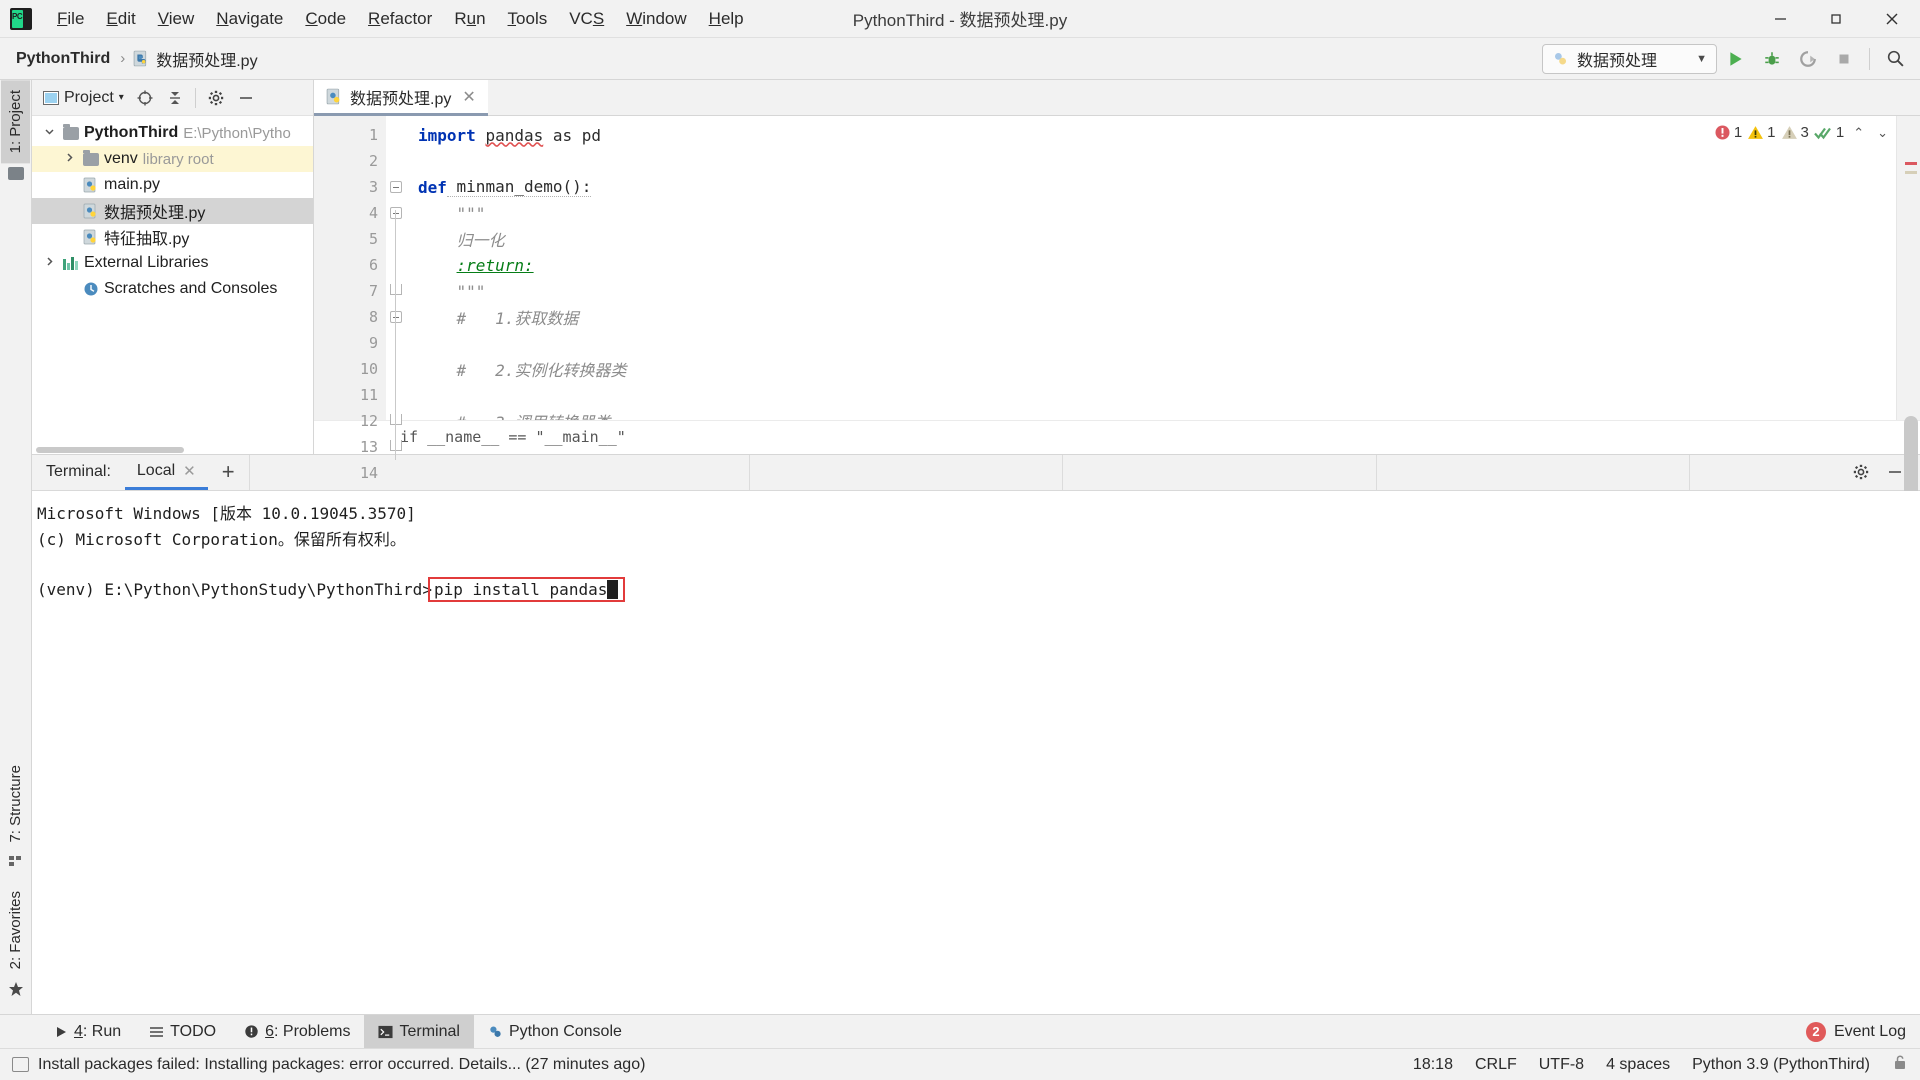  What do you see at coordinates (469, 18) in the screenshot?
I see `menu-run: Run` at bounding box center [469, 18].